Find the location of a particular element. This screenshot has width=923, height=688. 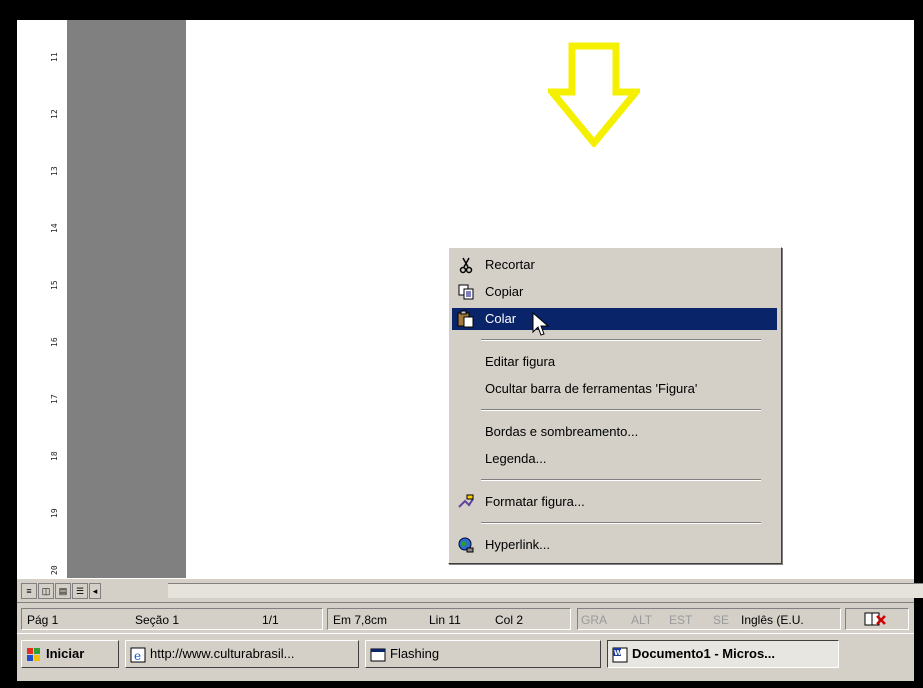

ruler-label: 14 is located at coordinates (54, 228).